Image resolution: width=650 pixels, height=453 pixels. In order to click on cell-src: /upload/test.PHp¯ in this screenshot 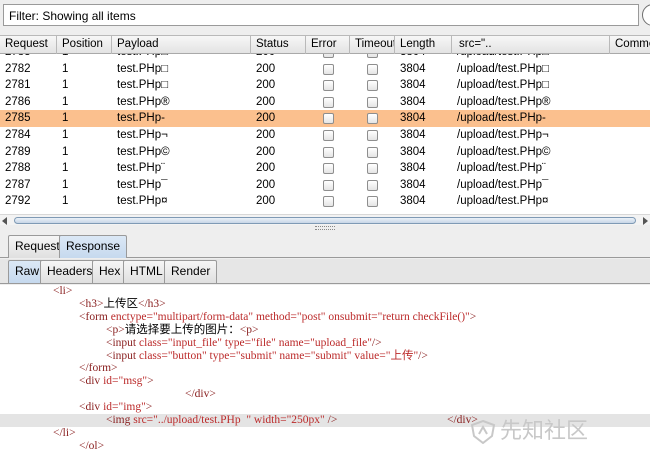, I will do `click(503, 184)`.